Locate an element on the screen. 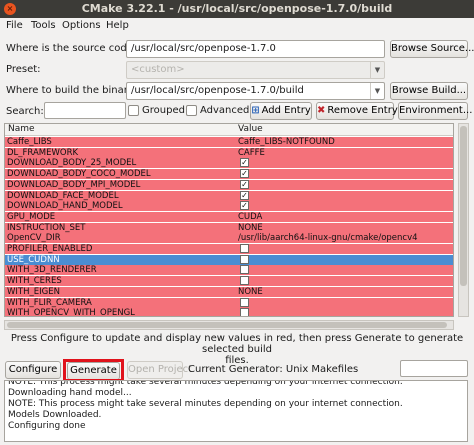 Image resolution: width=474 pixels, height=445 pixels. log-line: Configuring done is located at coordinates (47, 426).